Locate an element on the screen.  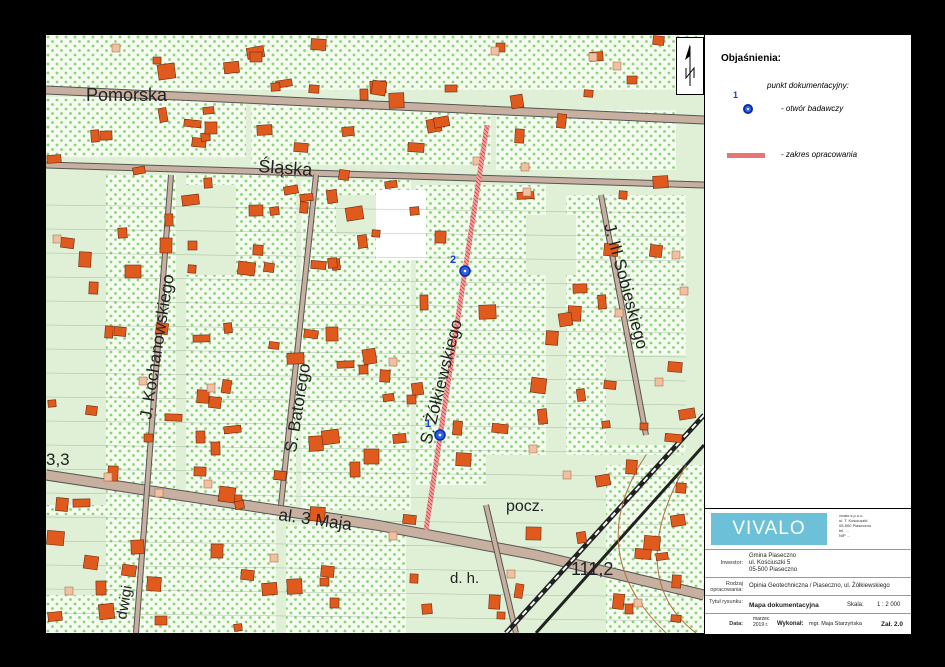
drawing-label: Tytuł rysunku: is located at coordinates (726, 602).